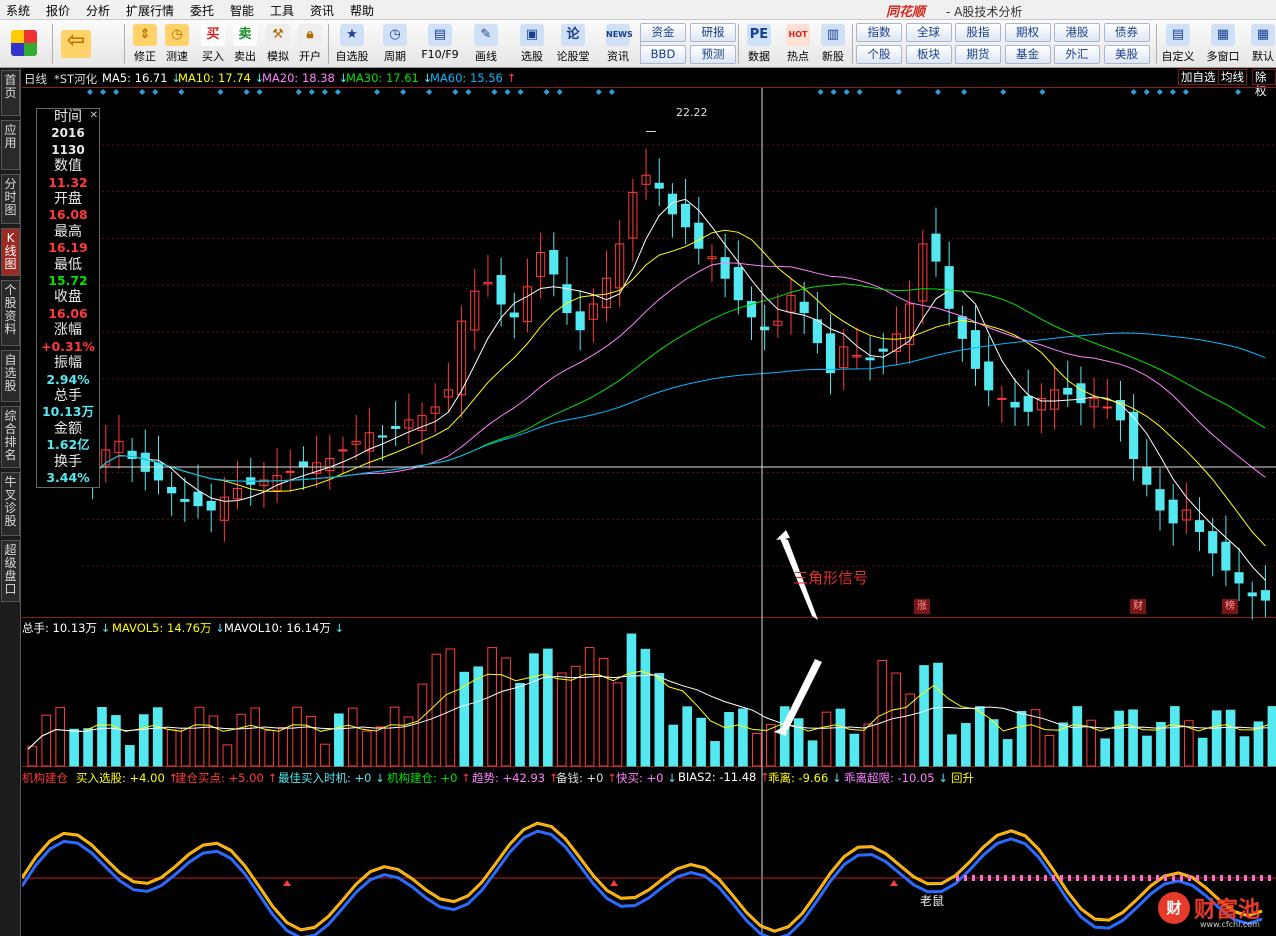 Image resolution: width=1276 pixels, height=936 pixels. I want to click on menu-item: 分析, so click(98, 10).